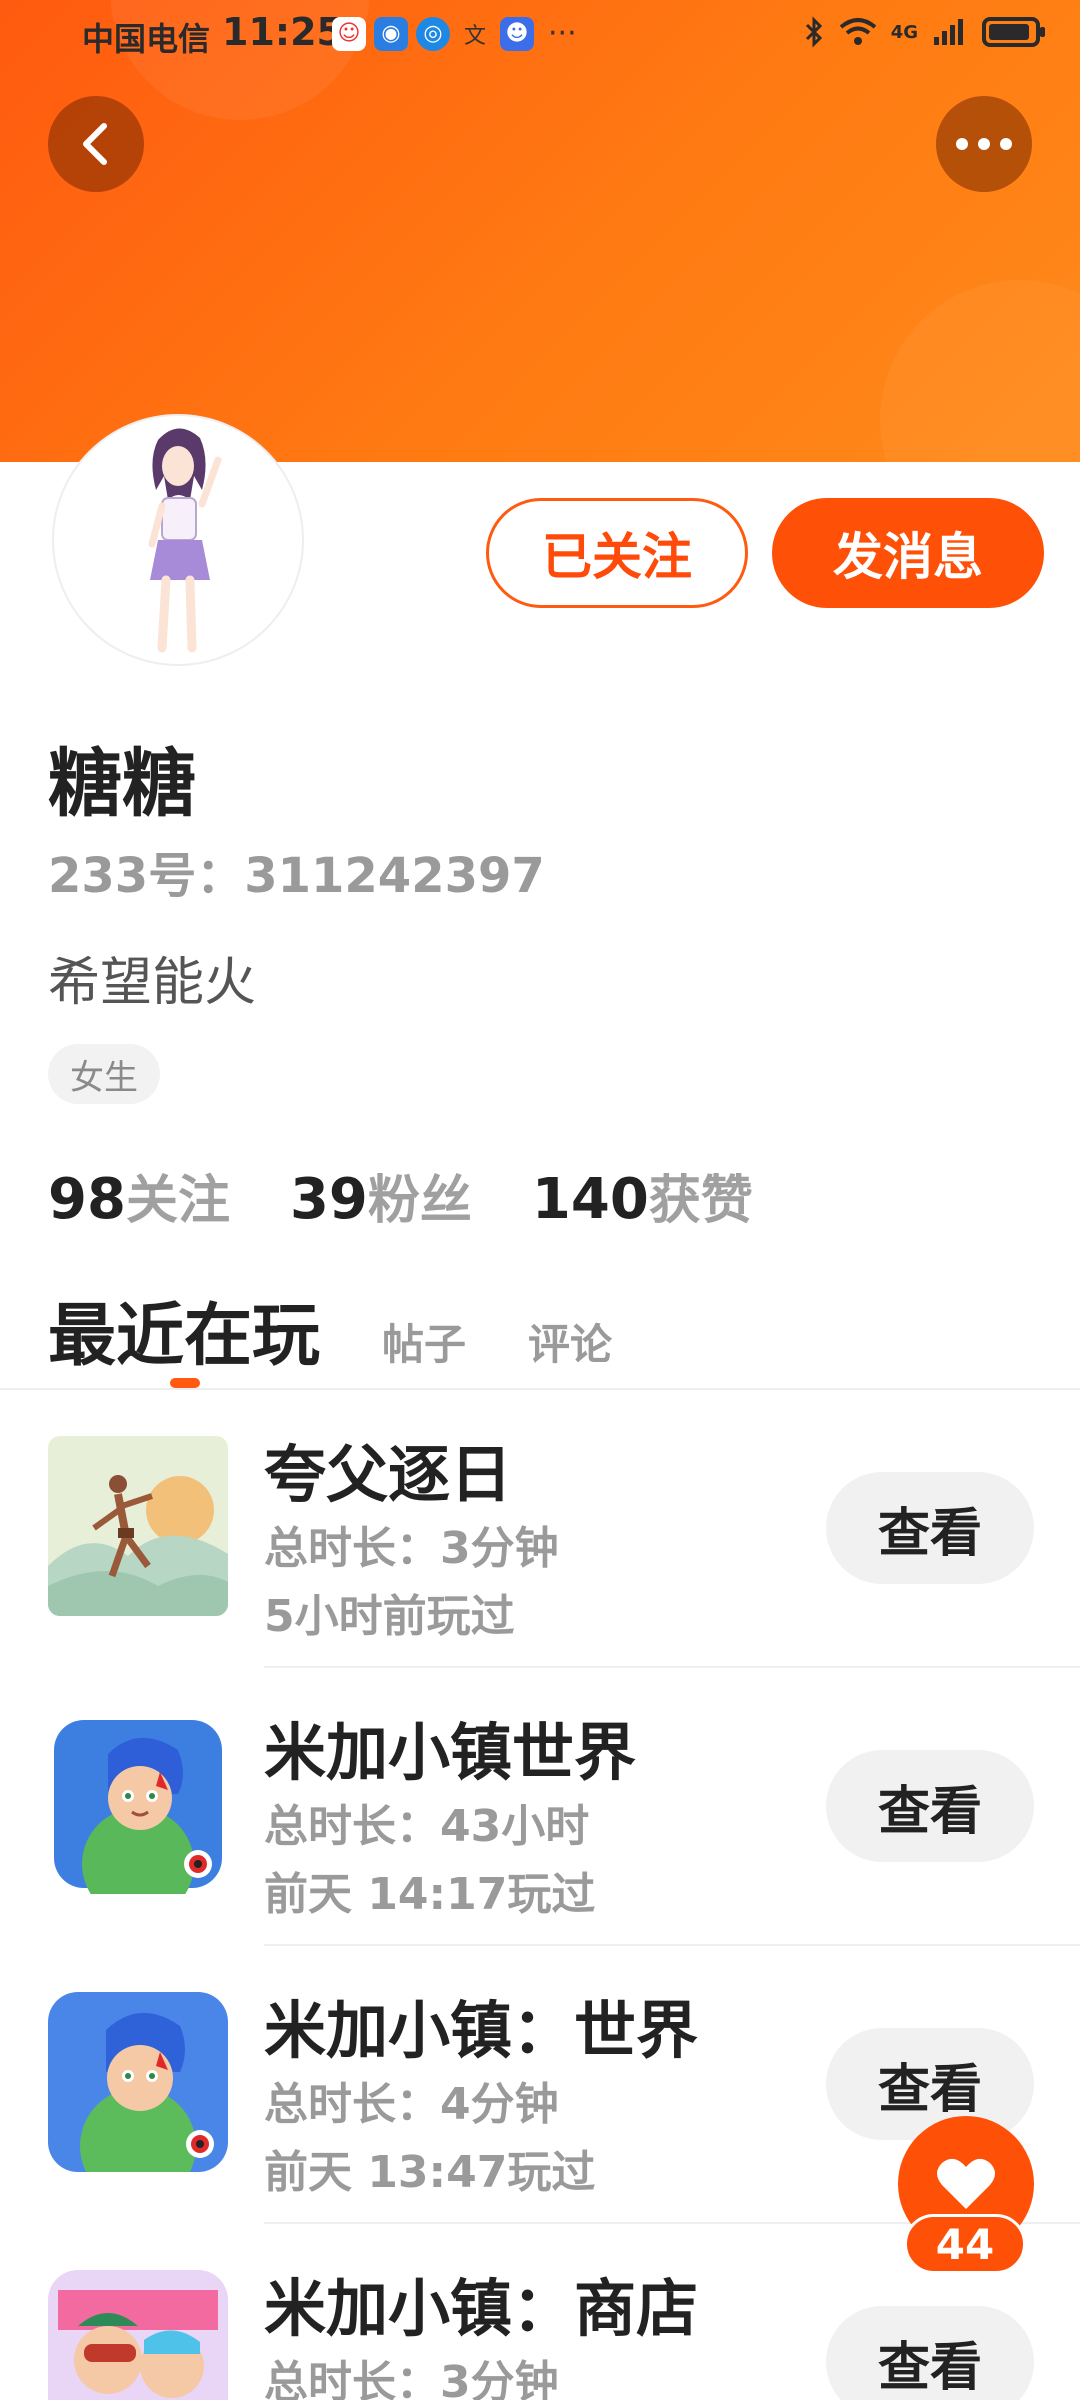  Describe the element at coordinates (430, 2172) in the screenshot. I see `last-played: 前天 13:47玩过` at that location.